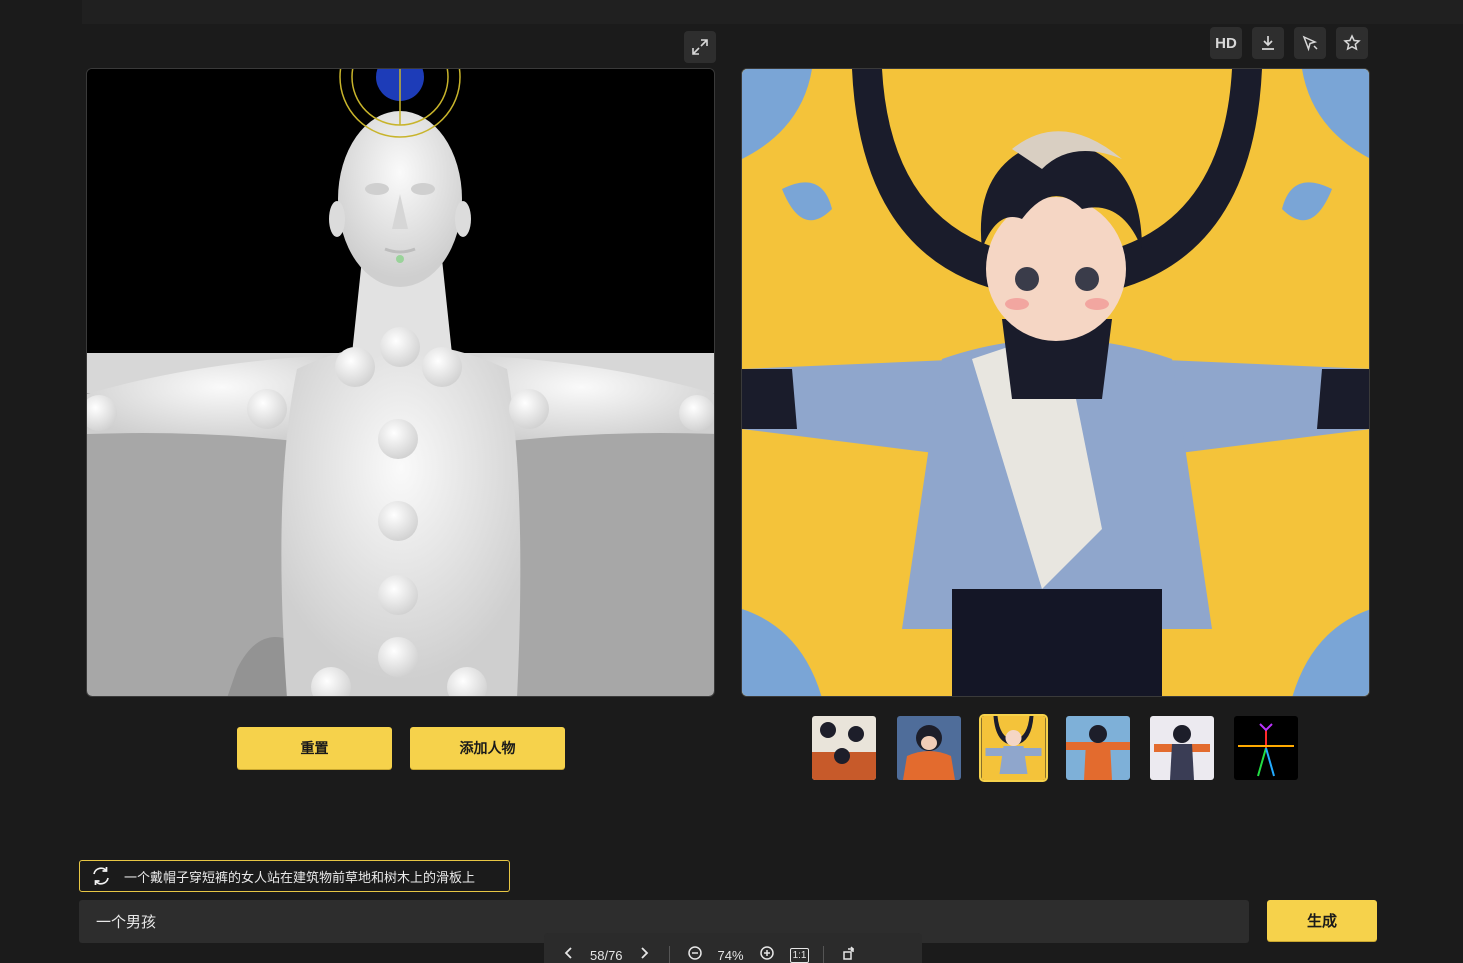 The width and height of the screenshot is (1463, 963). I want to click on zoom-out-icon, so click(694, 953).